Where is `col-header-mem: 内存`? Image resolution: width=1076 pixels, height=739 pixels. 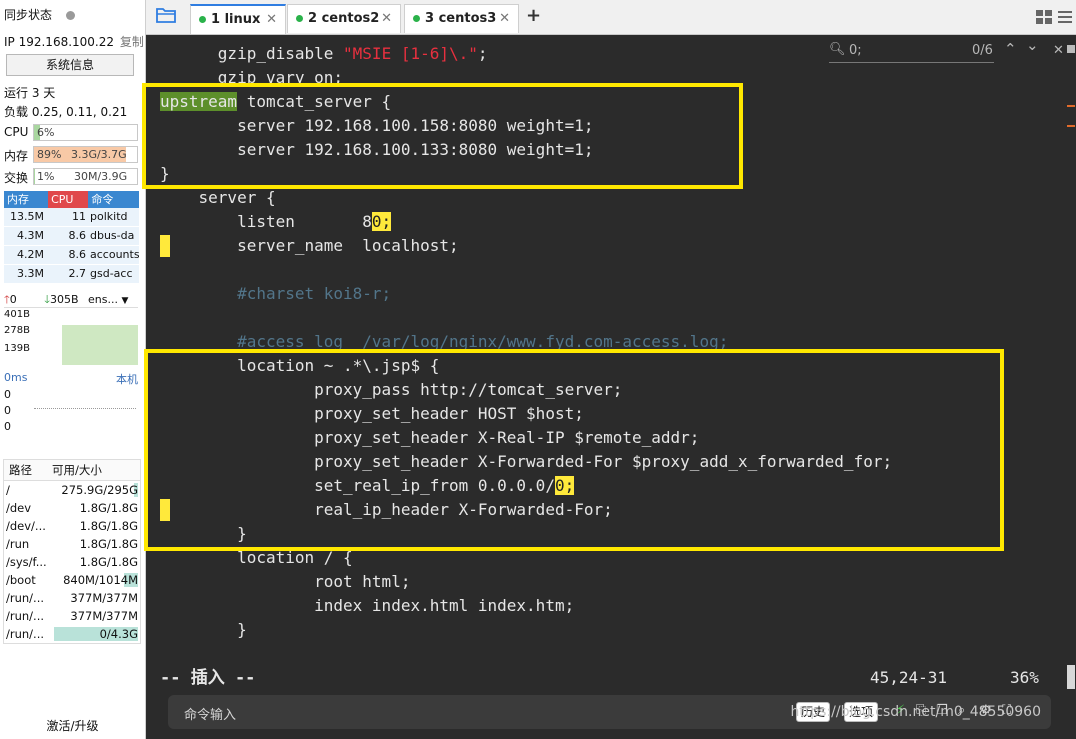 col-header-mem: 内存 is located at coordinates (26, 199).